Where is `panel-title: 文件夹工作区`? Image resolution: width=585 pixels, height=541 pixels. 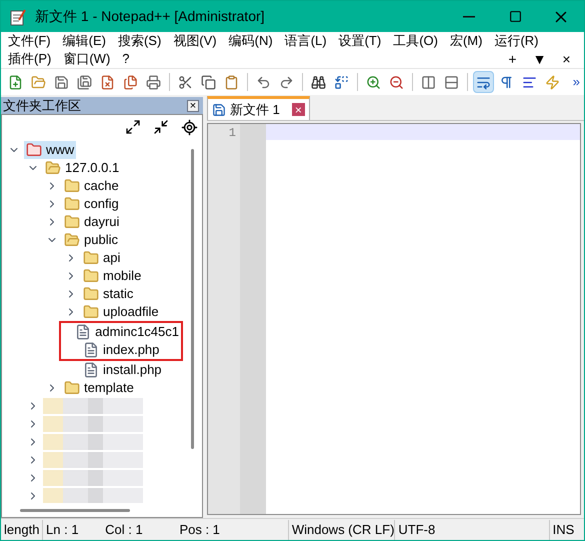 panel-title: 文件夹工作区 is located at coordinates (42, 105).